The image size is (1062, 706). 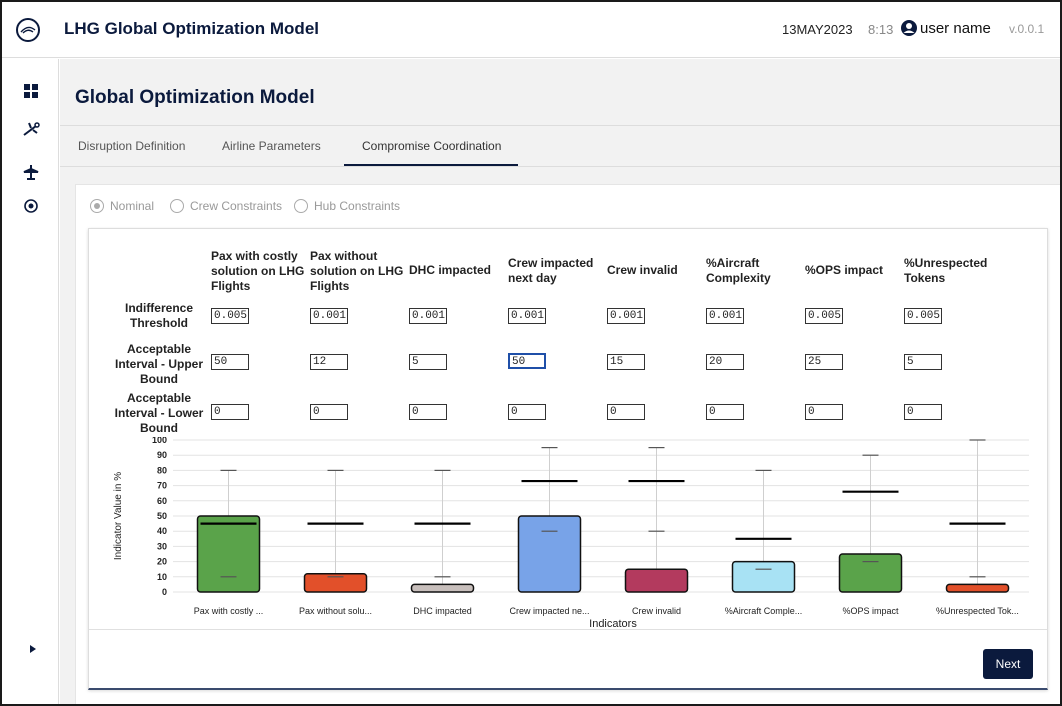 I want to click on dashboard-icon, so click(x=31, y=93).